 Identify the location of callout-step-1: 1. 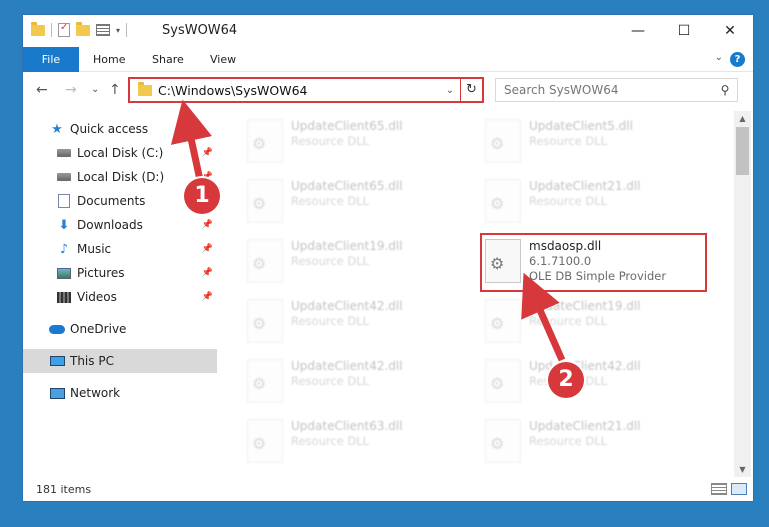
(202, 196).